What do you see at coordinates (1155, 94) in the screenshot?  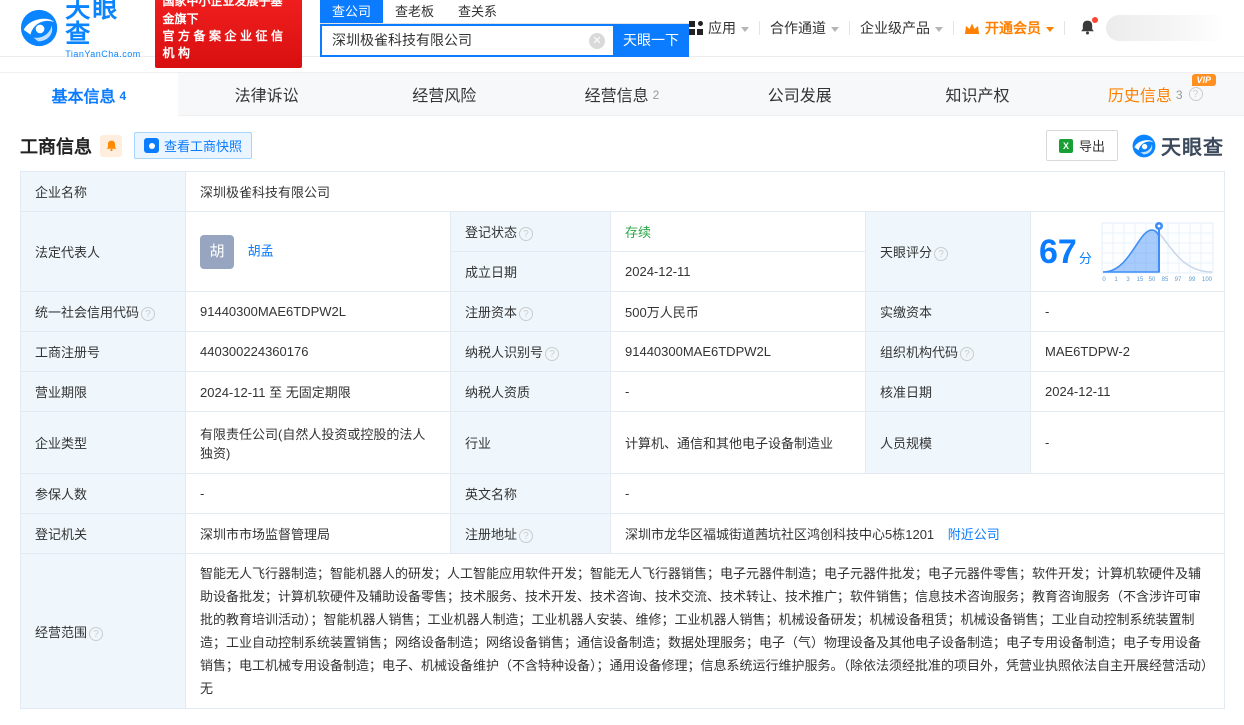 I see `tab-history-info: VIP 历史信息 3 ?` at bounding box center [1155, 94].